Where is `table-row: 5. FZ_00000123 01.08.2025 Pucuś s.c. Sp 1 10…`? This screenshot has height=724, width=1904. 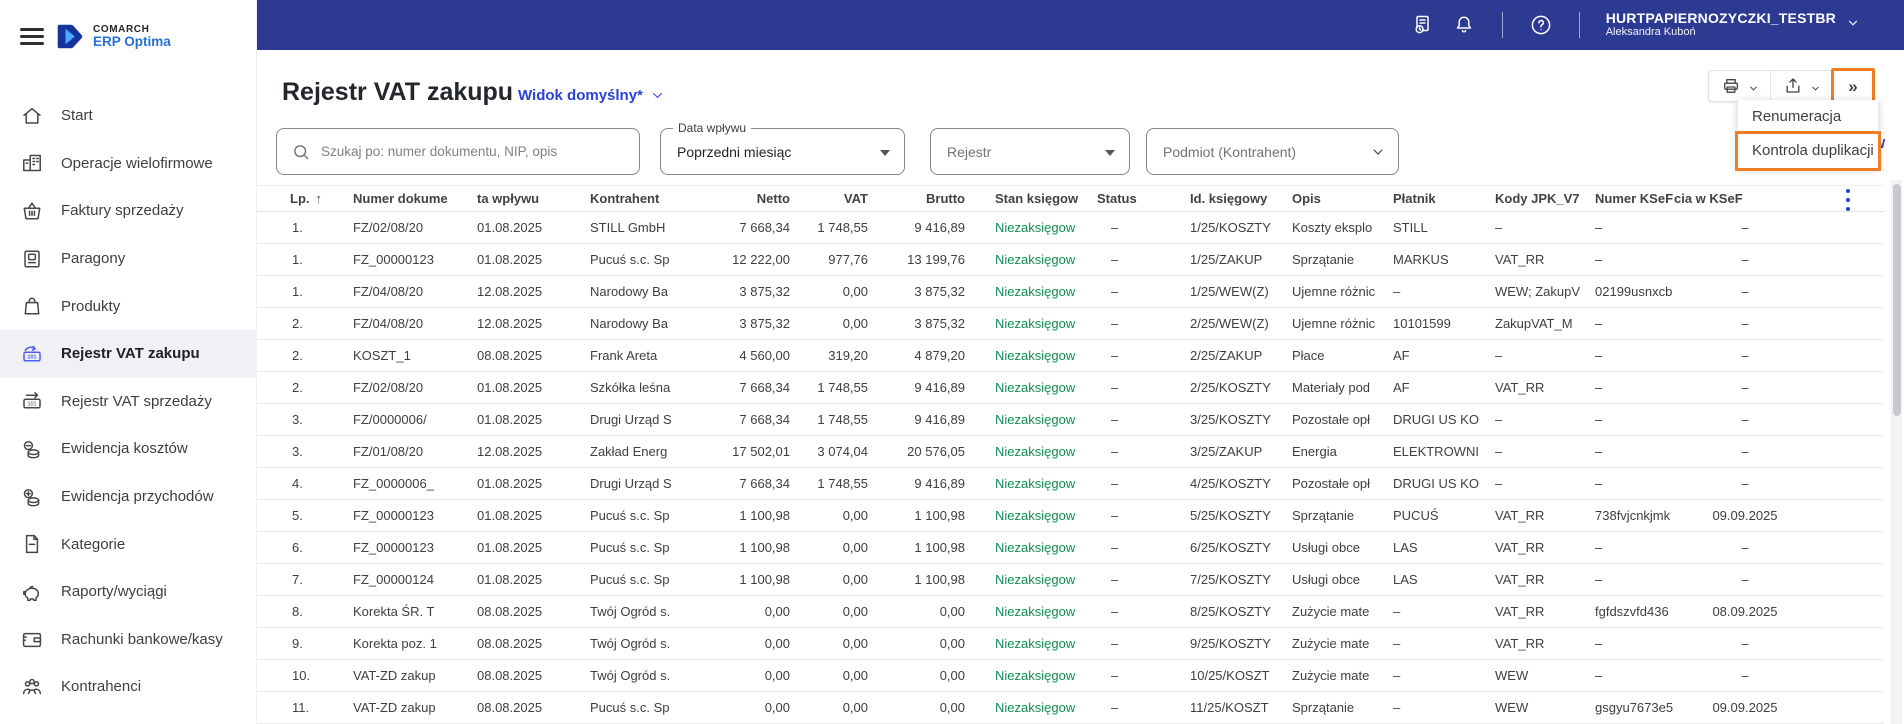 table-row: 5. FZ_00000123 01.08.2025 Pucuś s.c. Sp 1 10… is located at coordinates (1070, 516).